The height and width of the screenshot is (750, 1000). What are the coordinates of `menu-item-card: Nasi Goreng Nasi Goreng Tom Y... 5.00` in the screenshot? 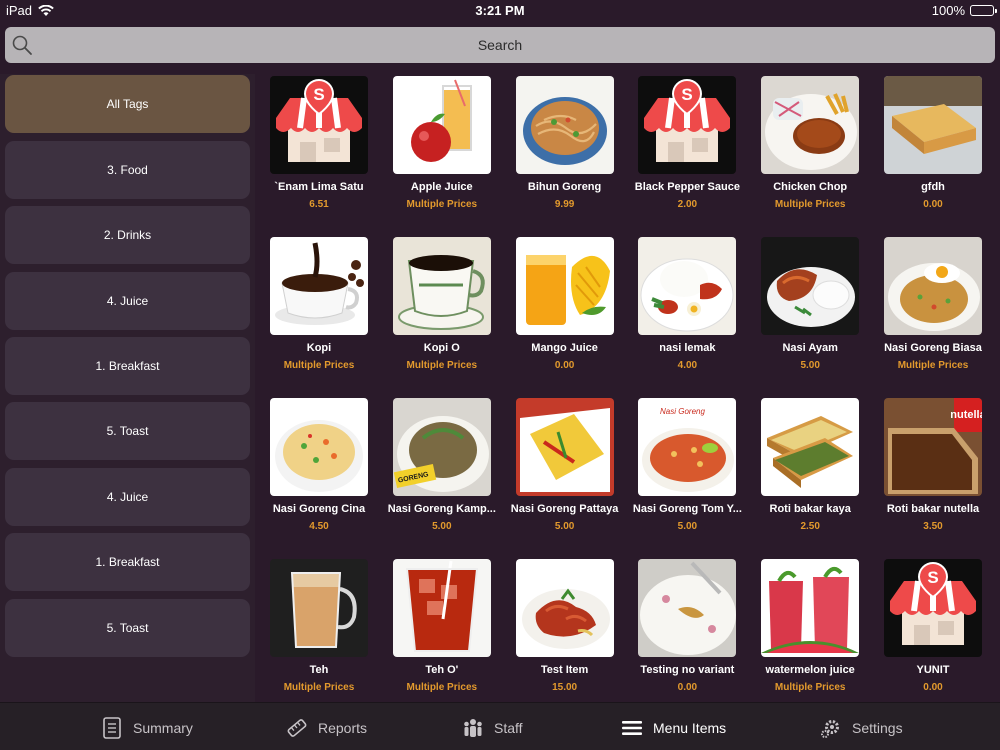 It's located at (691, 476).